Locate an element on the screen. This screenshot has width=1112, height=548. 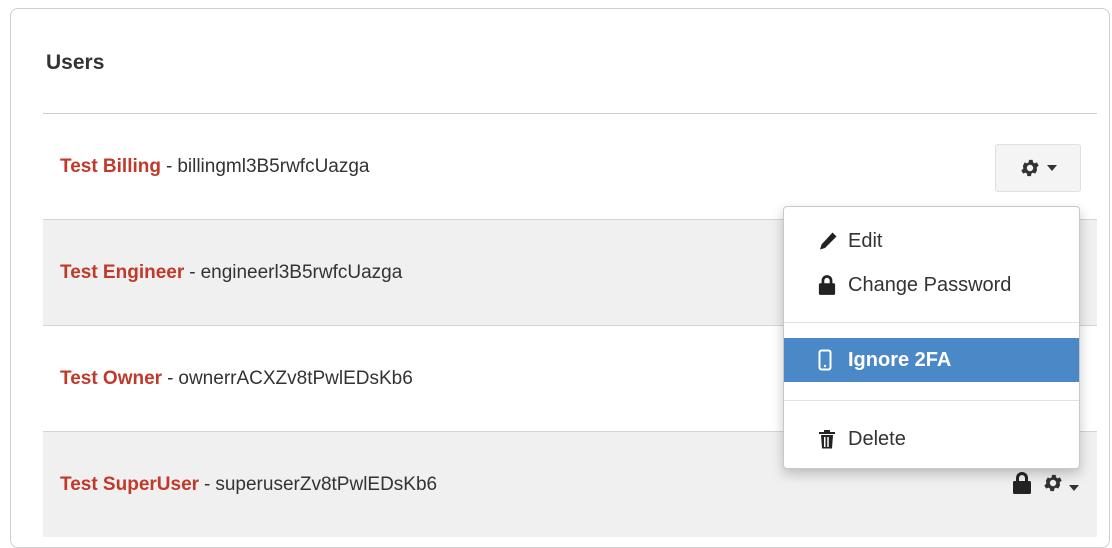
user-actions-dropdown: Edit Change Password Ignore 2FA Delete is located at coordinates (931, 337).